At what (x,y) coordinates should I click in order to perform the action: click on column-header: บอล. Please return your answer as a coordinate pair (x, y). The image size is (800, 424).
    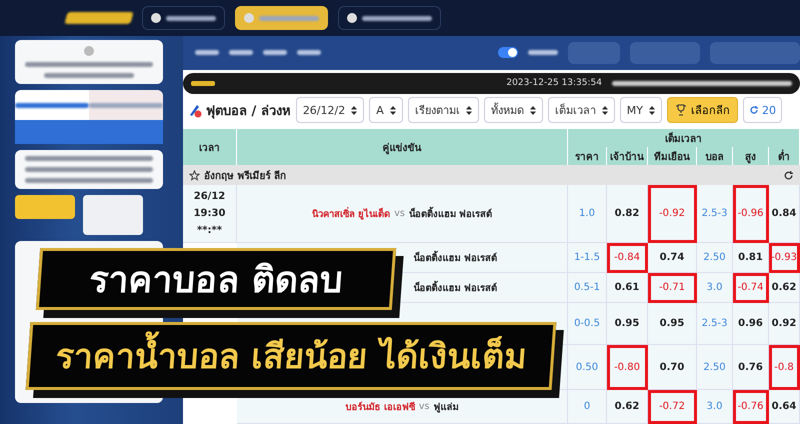
    Looking at the image, I should click on (715, 156).